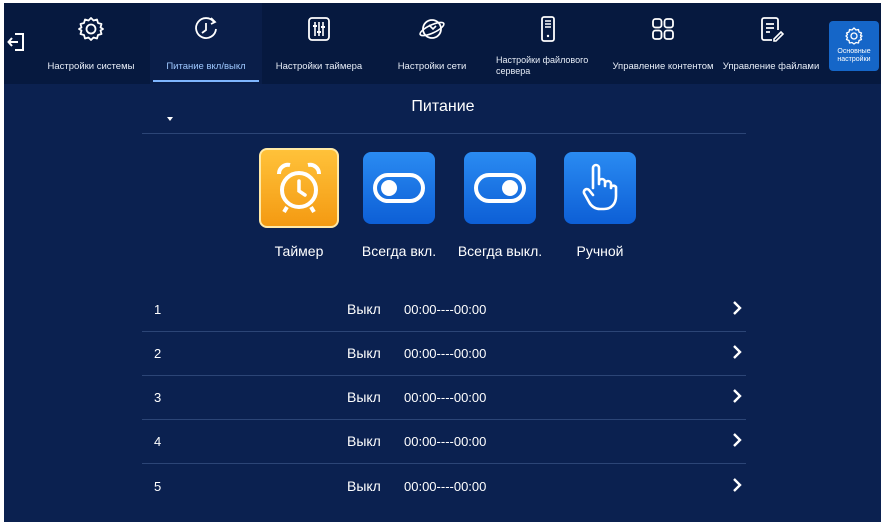 The image size is (886, 525). What do you see at coordinates (319, 29) in the screenshot?
I see `sliders-icon` at bounding box center [319, 29].